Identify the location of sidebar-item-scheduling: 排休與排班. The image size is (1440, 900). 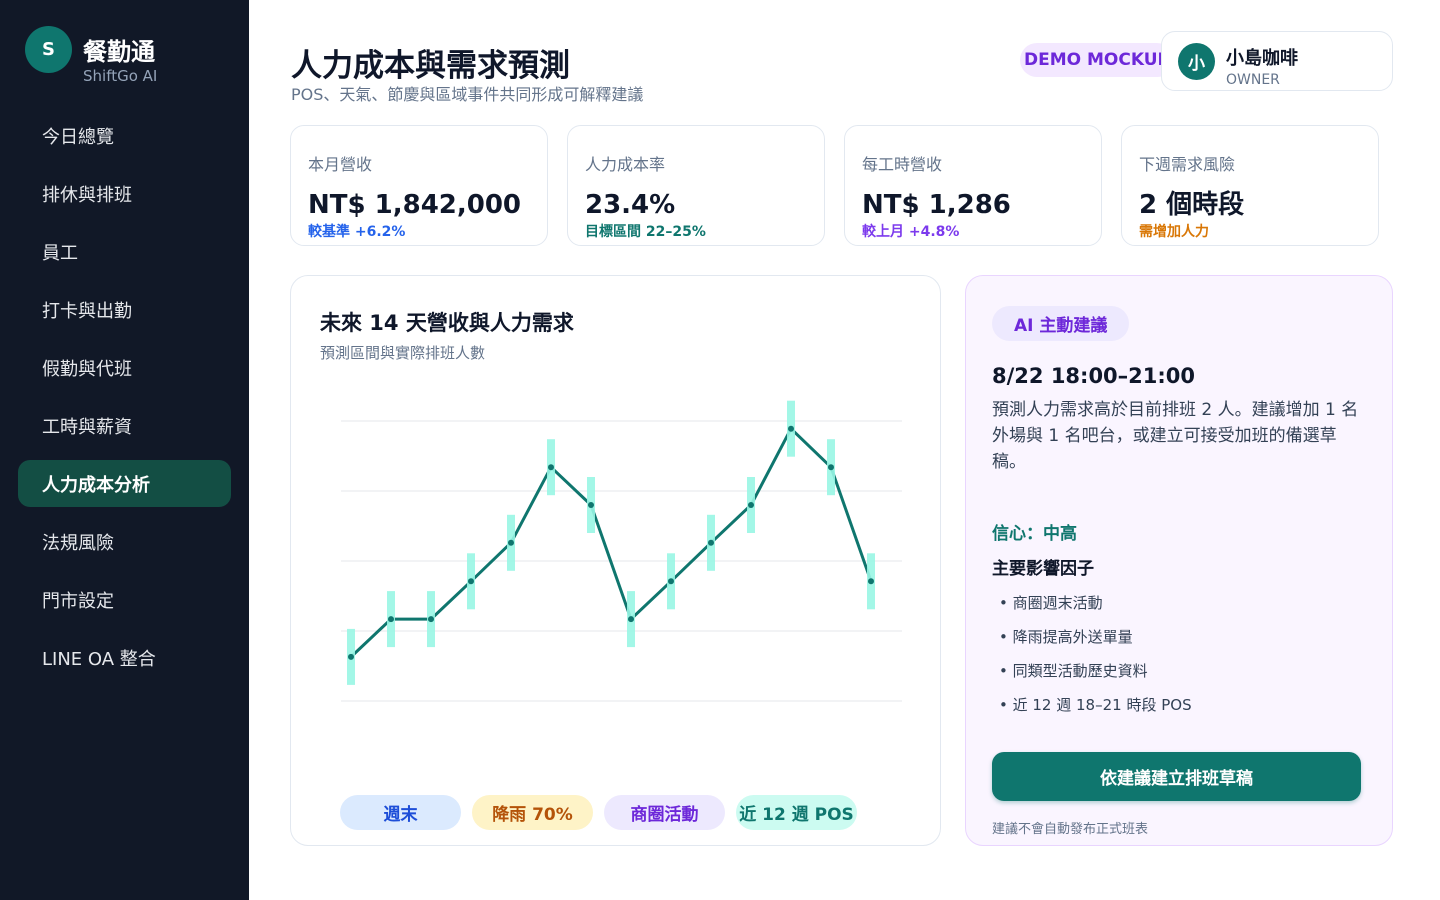
(124, 193).